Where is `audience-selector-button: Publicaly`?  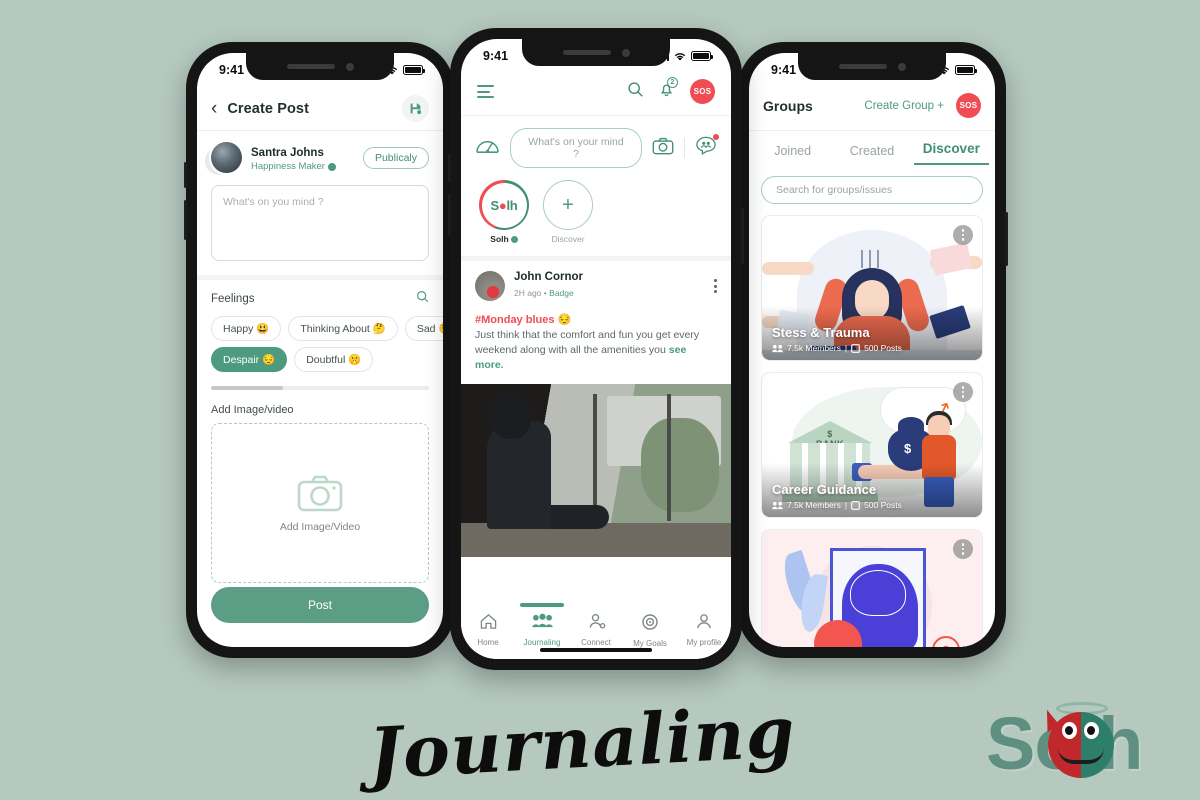
audience-selector-button: Publicaly is located at coordinates (395, 157).